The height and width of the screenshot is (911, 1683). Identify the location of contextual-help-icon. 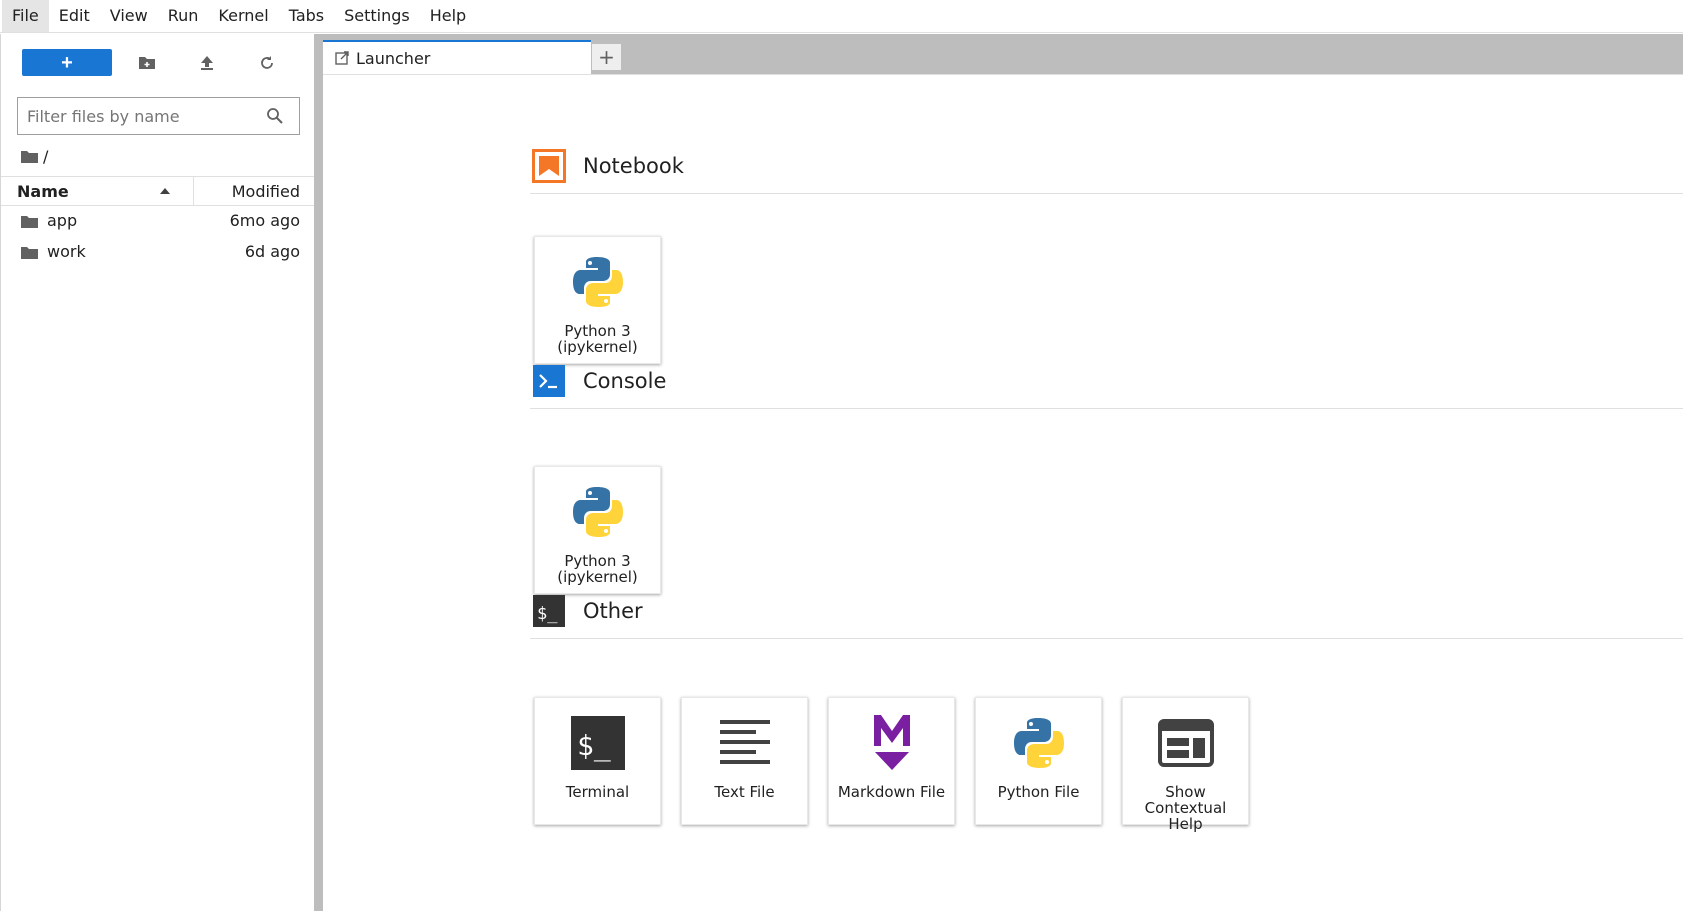
(1185, 743).